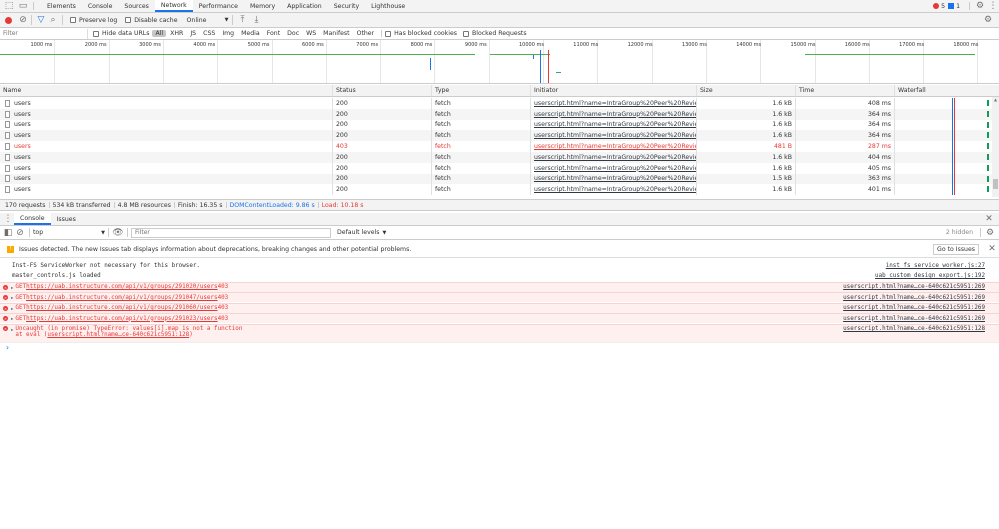 The height and width of the screenshot is (529, 999). I want to click on go-to-issues-button: Go to Issues, so click(956, 249).